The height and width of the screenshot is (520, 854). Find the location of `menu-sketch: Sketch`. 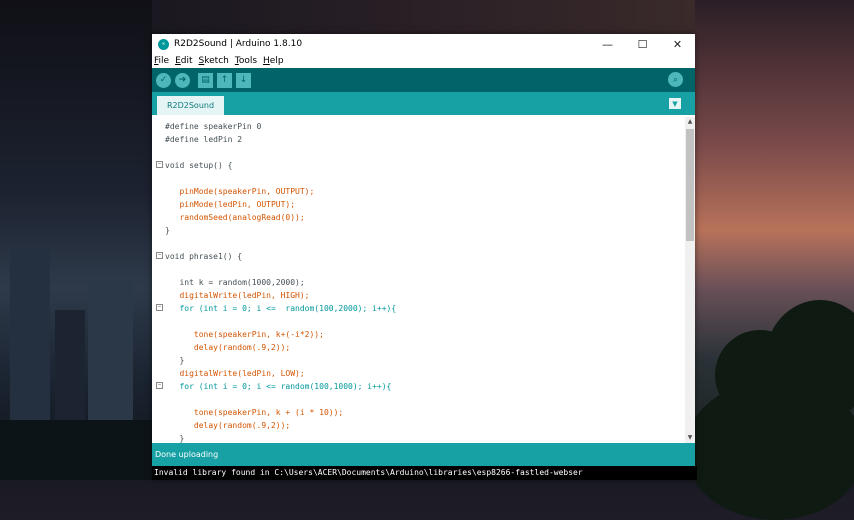

menu-sketch: Sketch is located at coordinates (214, 61).